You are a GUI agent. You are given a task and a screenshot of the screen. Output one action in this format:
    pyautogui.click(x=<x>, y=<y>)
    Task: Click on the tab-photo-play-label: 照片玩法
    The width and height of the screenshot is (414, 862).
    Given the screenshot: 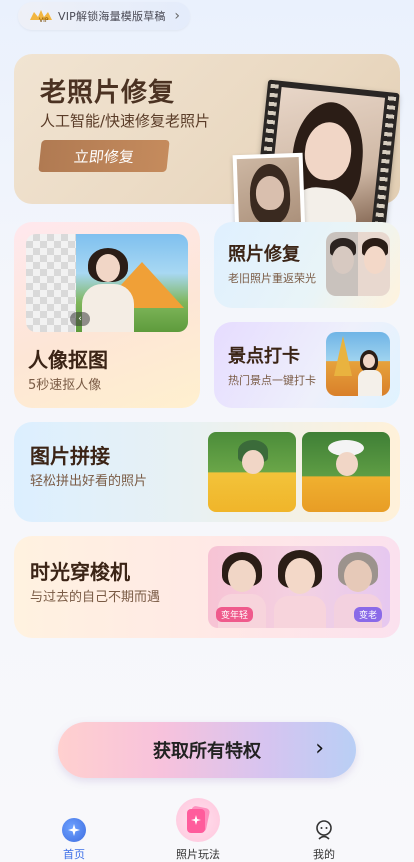 What is the action you would take?
    pyautogui.click(x=198, y=854)
    